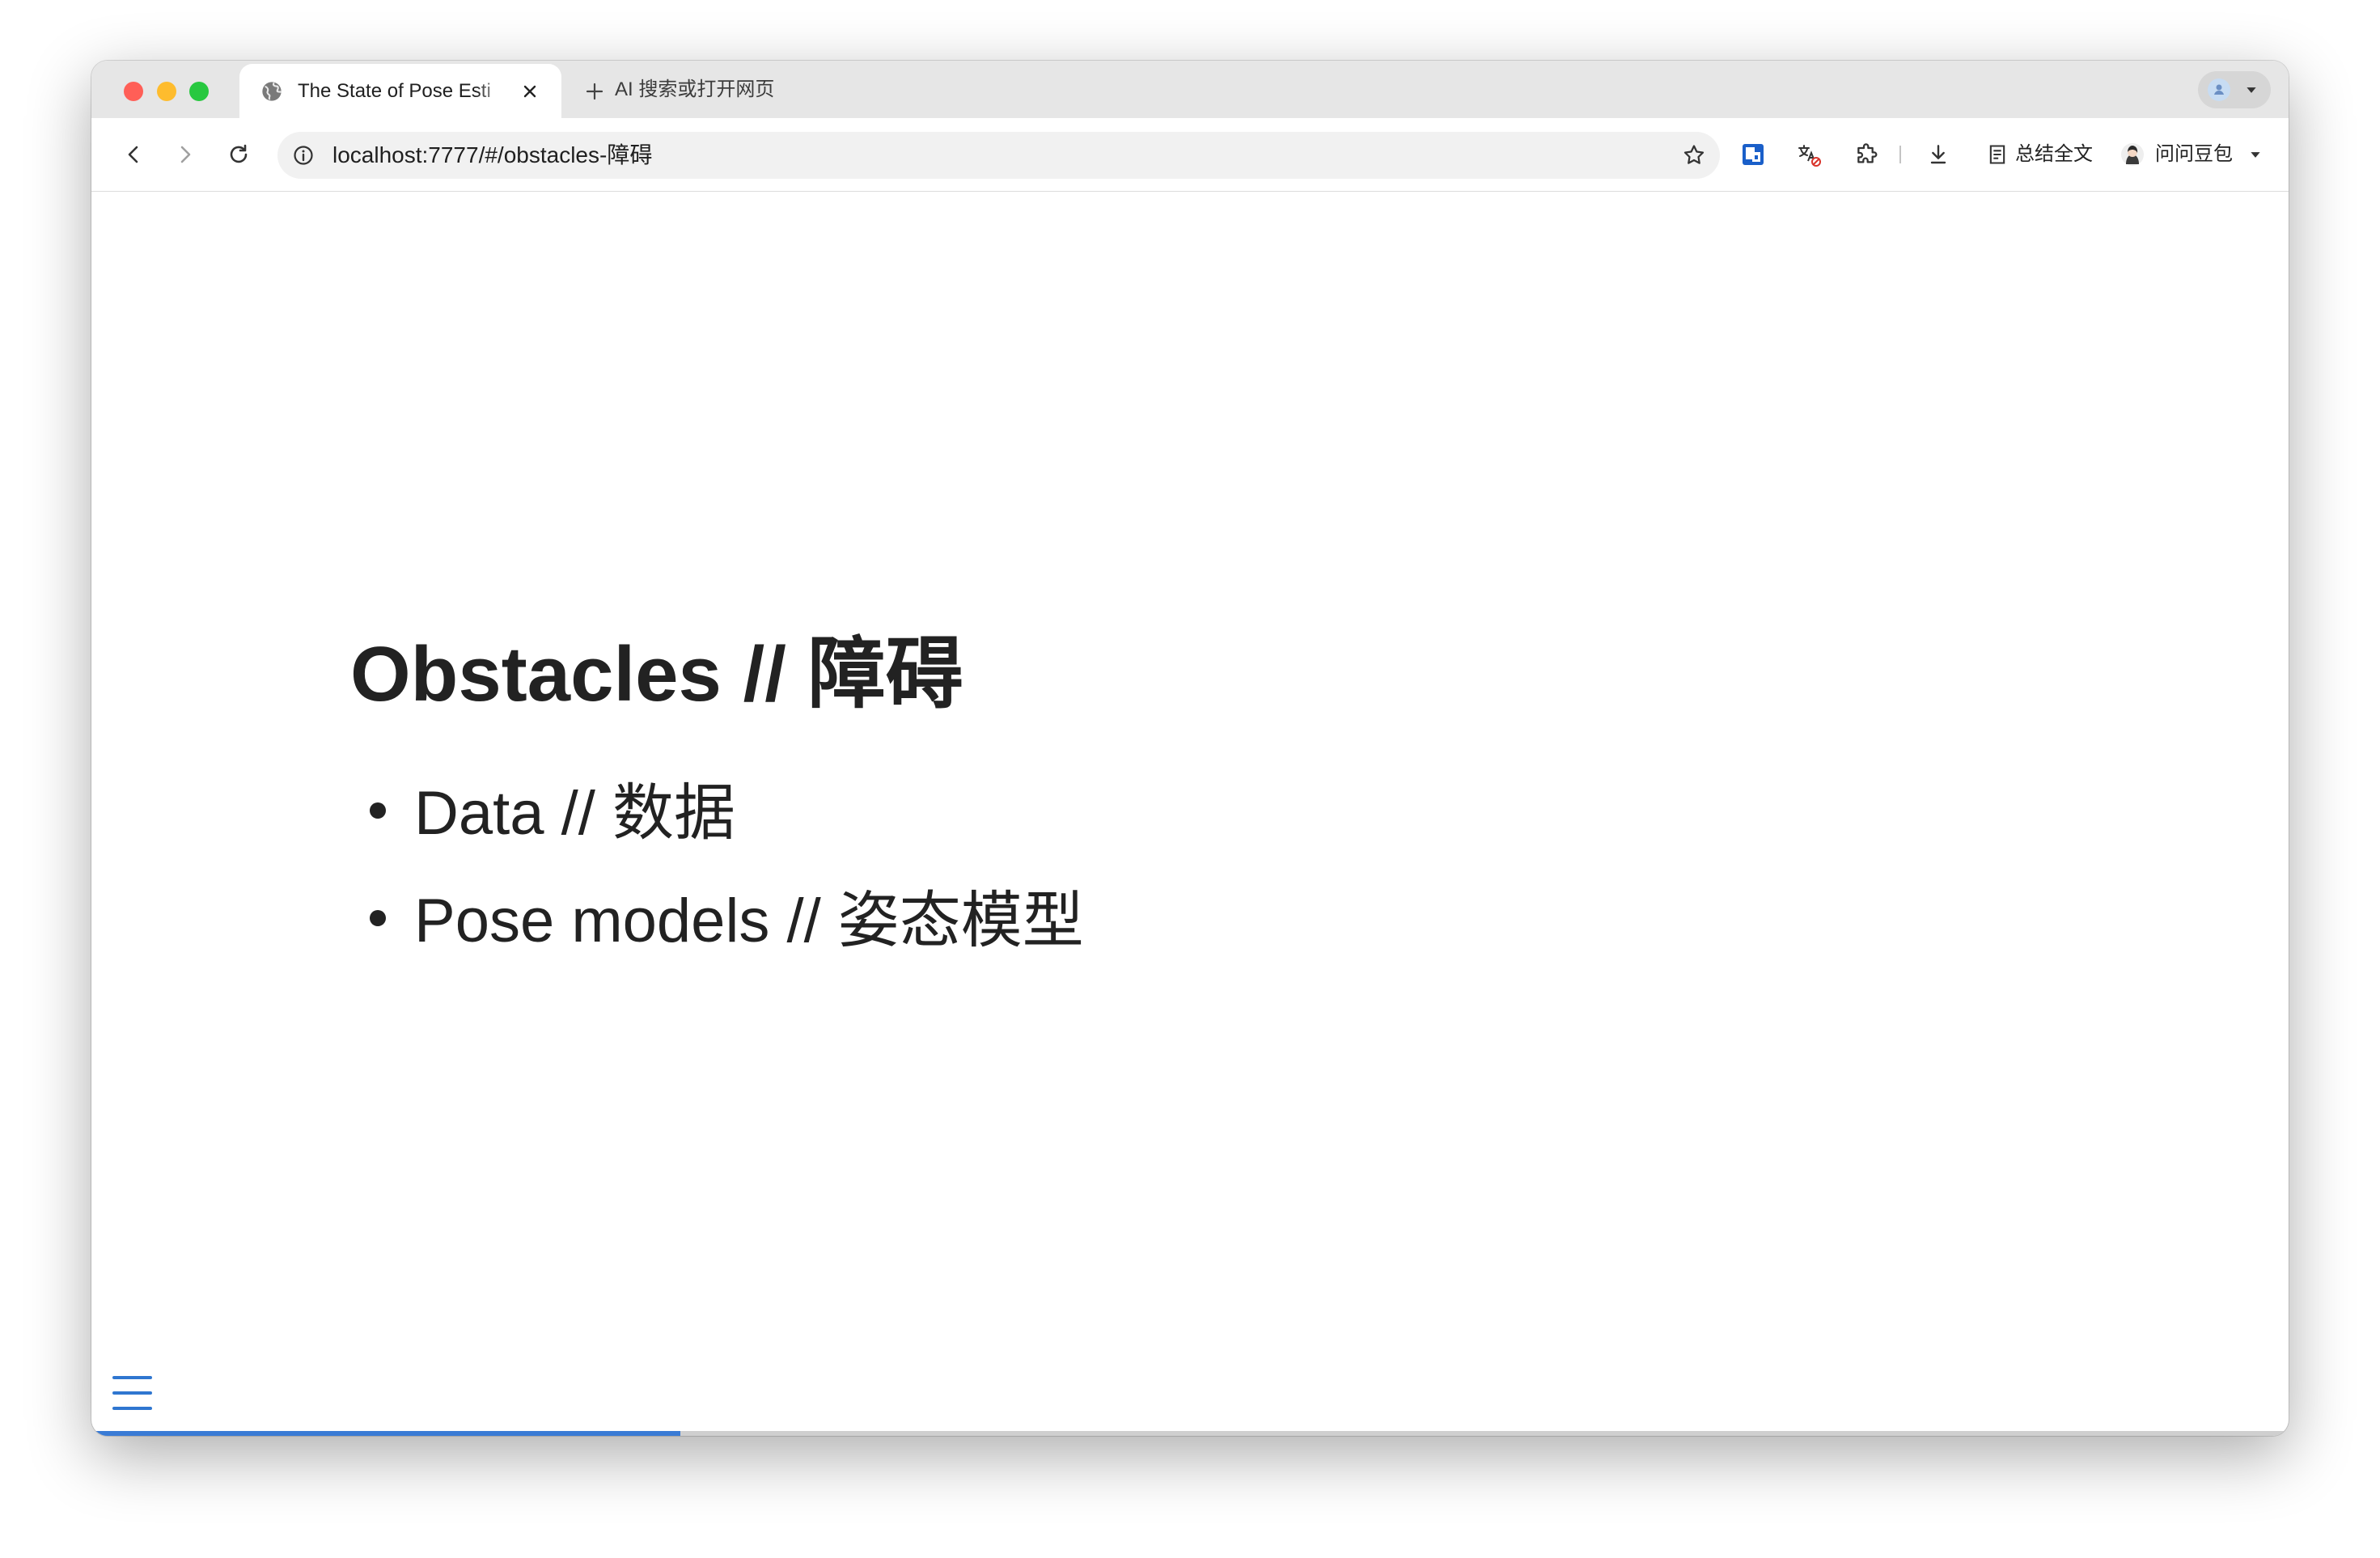 The image size is (2380, 1558). What do you see at coordinates (999, 155) in the screenshot?
I see `address-bar: localhost:7777/#/obstacles-障碍` at bounding box center [999, 155].